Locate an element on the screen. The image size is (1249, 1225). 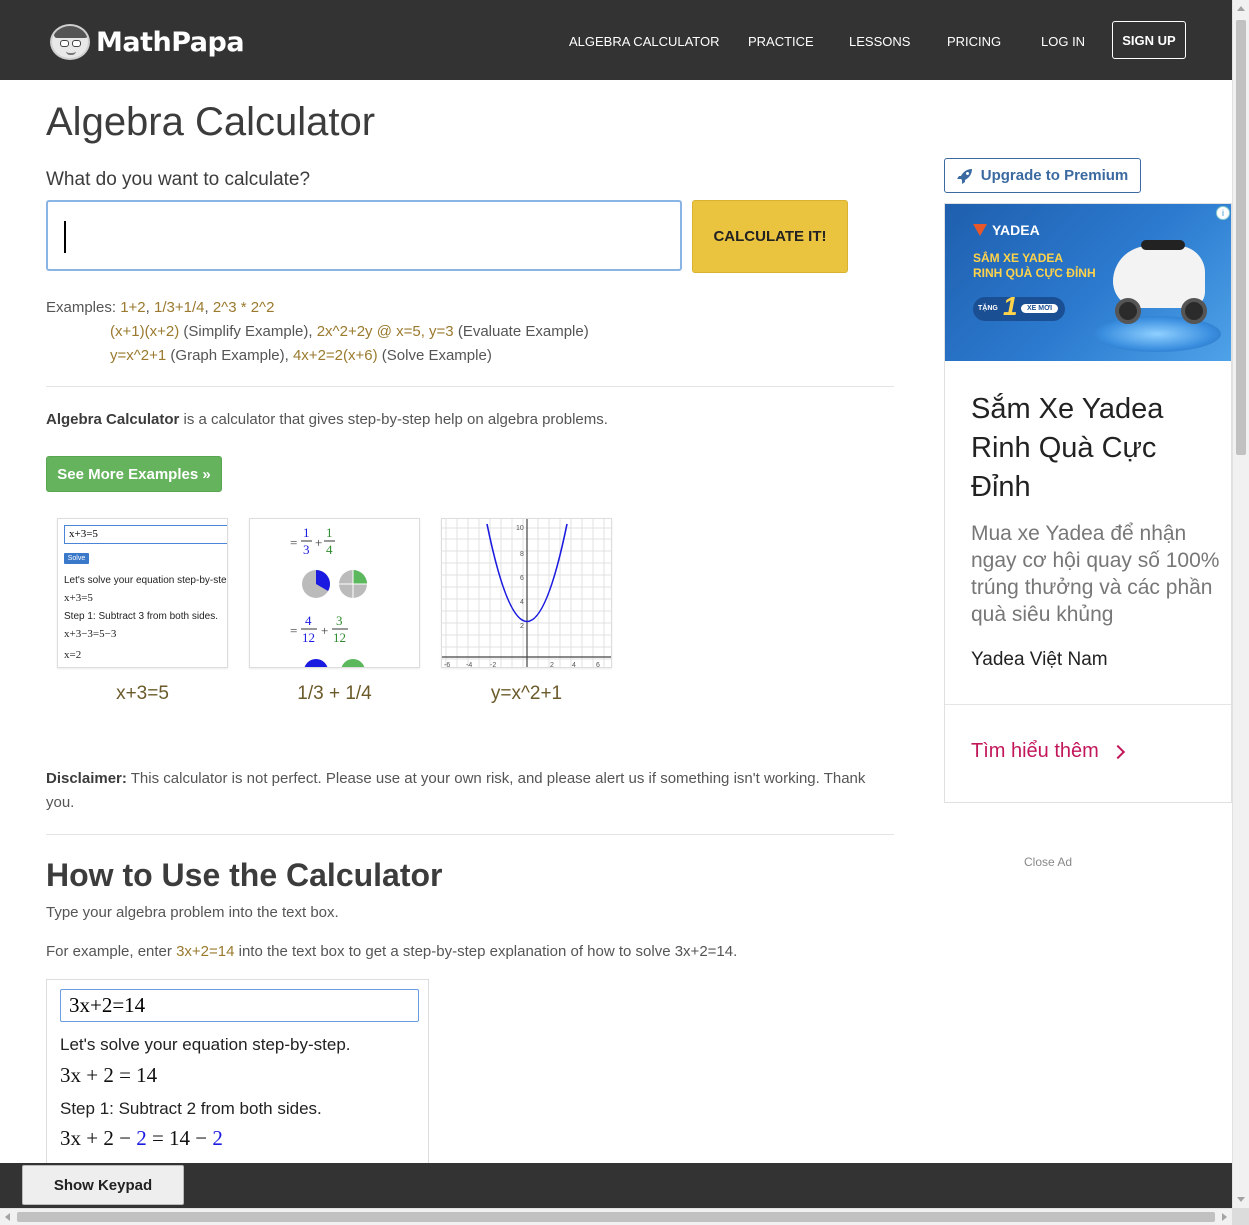
scroll-down-icon is located at coordinates (1241, 1199).